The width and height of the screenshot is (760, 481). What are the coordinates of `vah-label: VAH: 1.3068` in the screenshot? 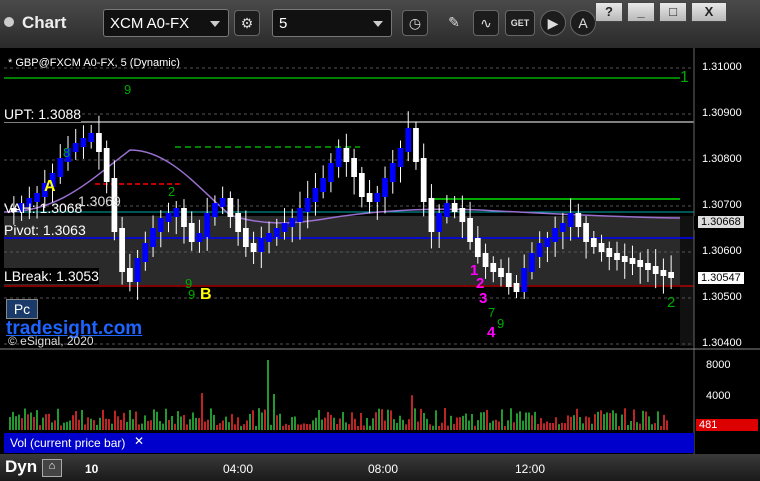 It's located at (43, 208).